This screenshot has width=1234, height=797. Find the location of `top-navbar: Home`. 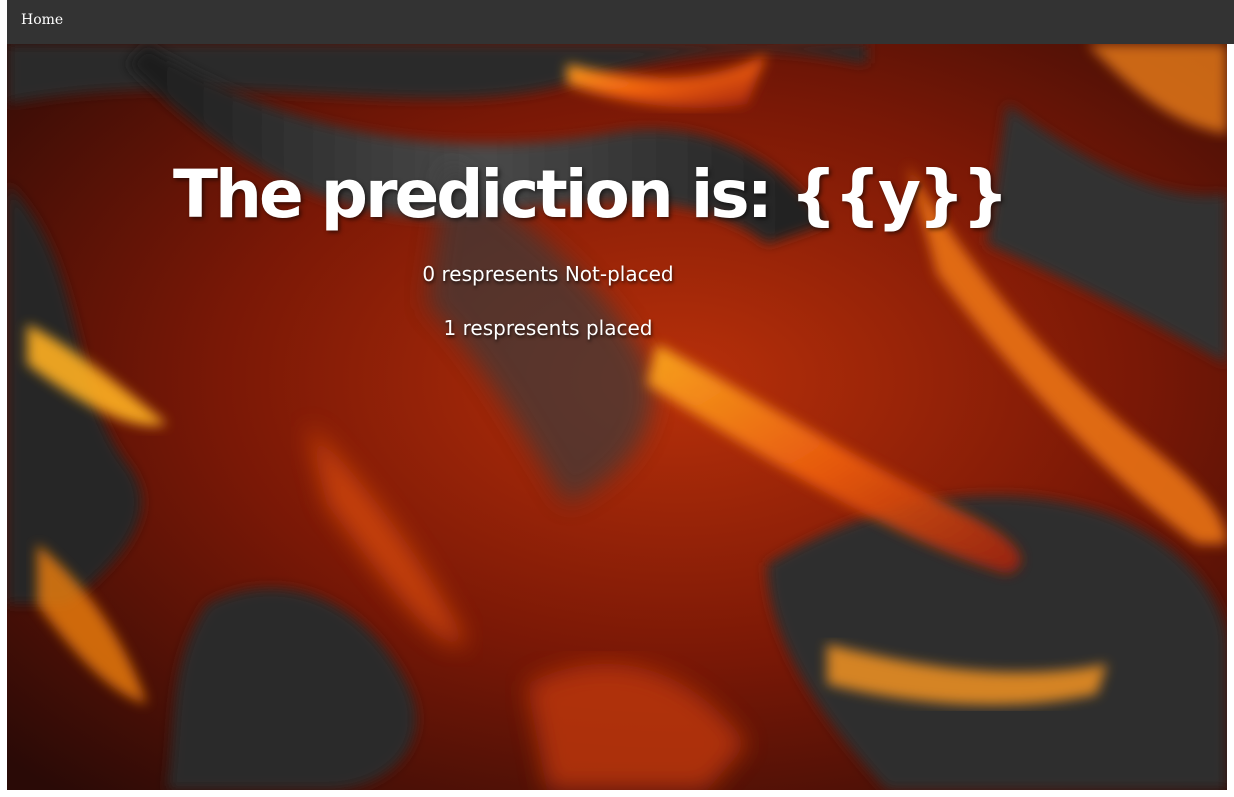

top-navbar: Home is located at coordinates (620, 22).